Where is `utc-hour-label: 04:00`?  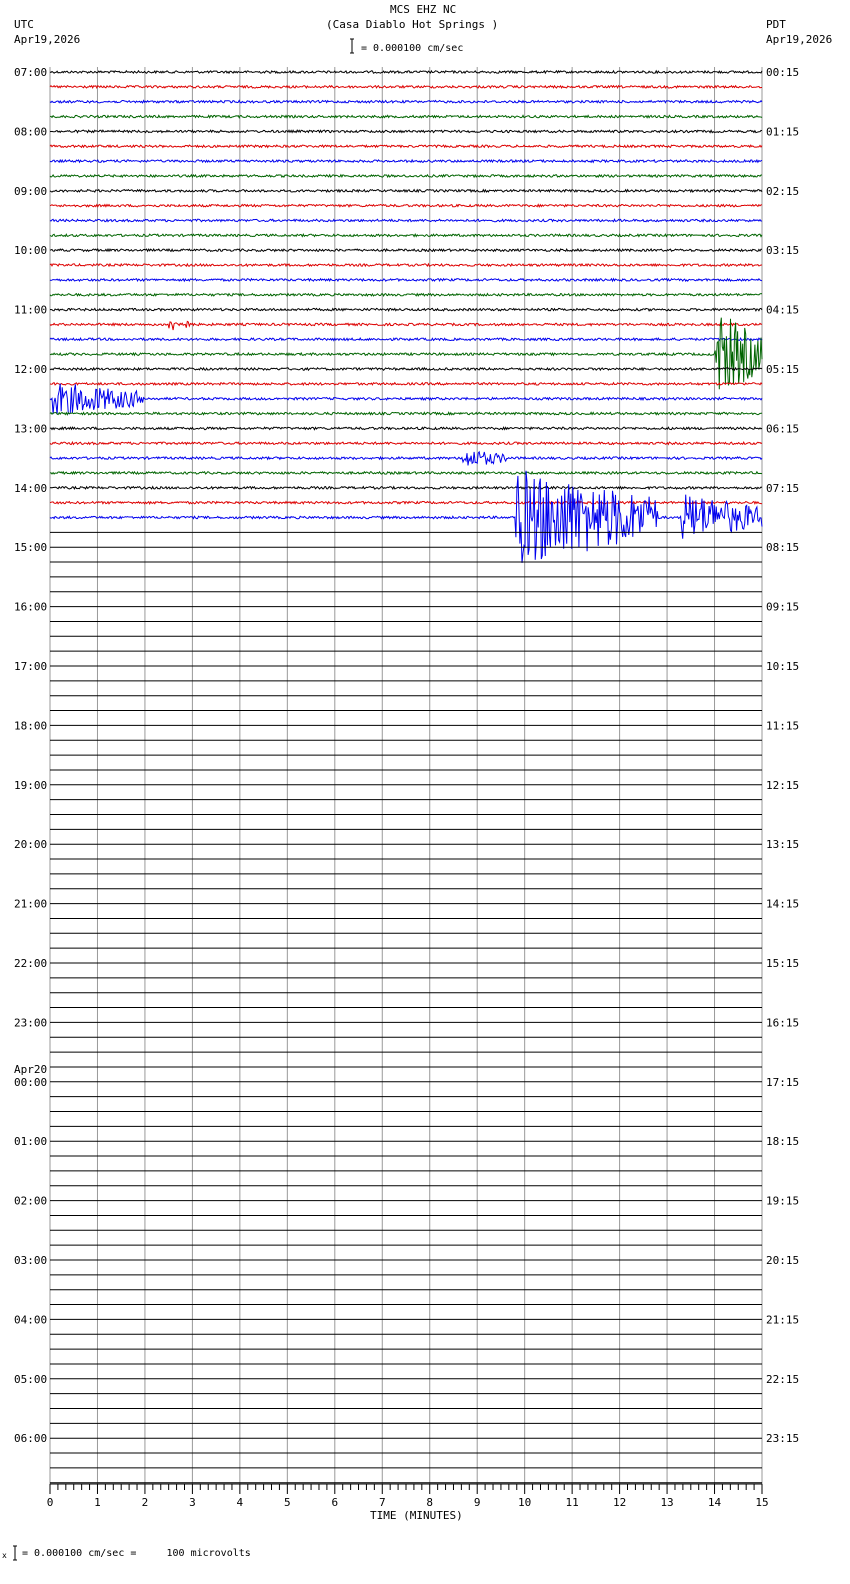 utc-hour-label: 04:00 is located at coordinates (30, 1319).